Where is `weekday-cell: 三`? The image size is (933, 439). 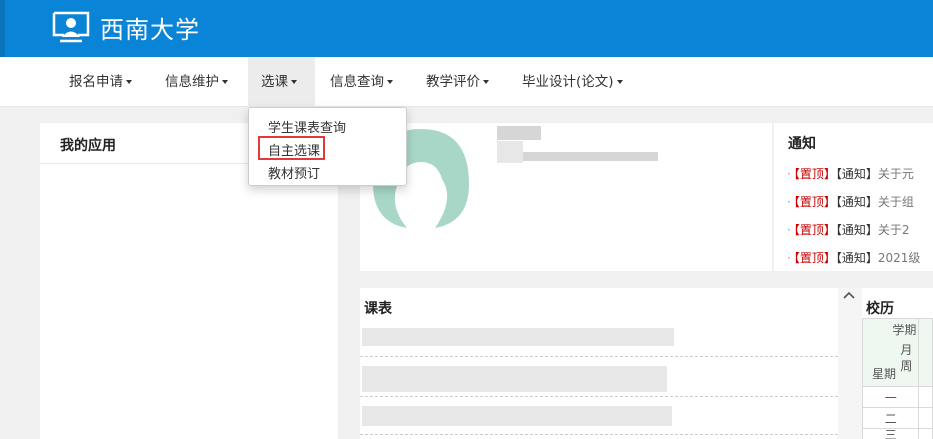 weekday-cell: 三 is located at coordinates (890, 433).